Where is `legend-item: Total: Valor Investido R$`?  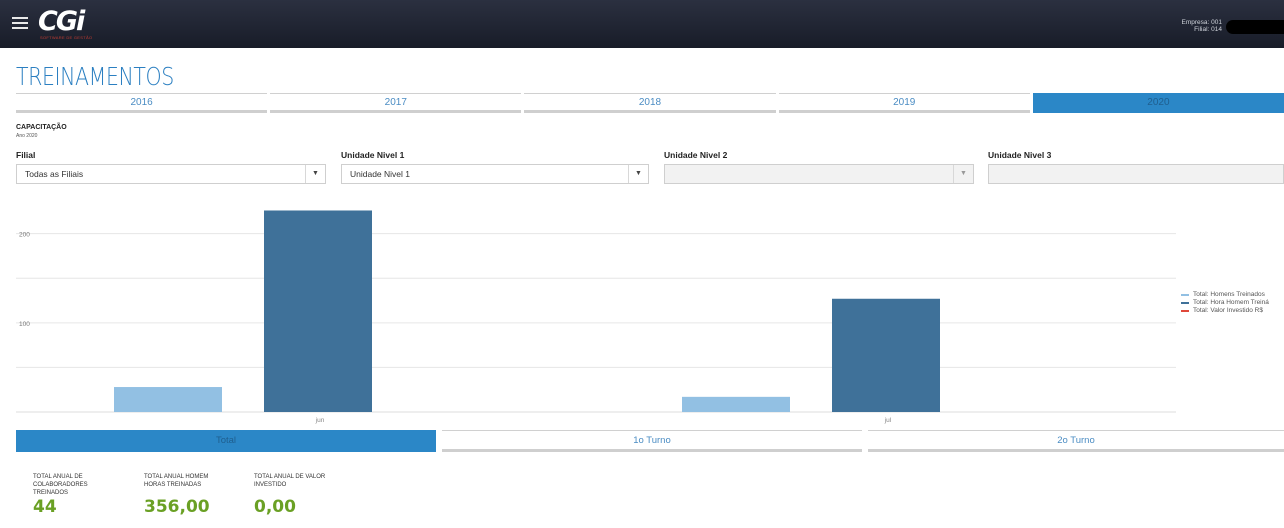
legend-item: Total: Valor Investido R$ is located at coordinates (1225, 311).